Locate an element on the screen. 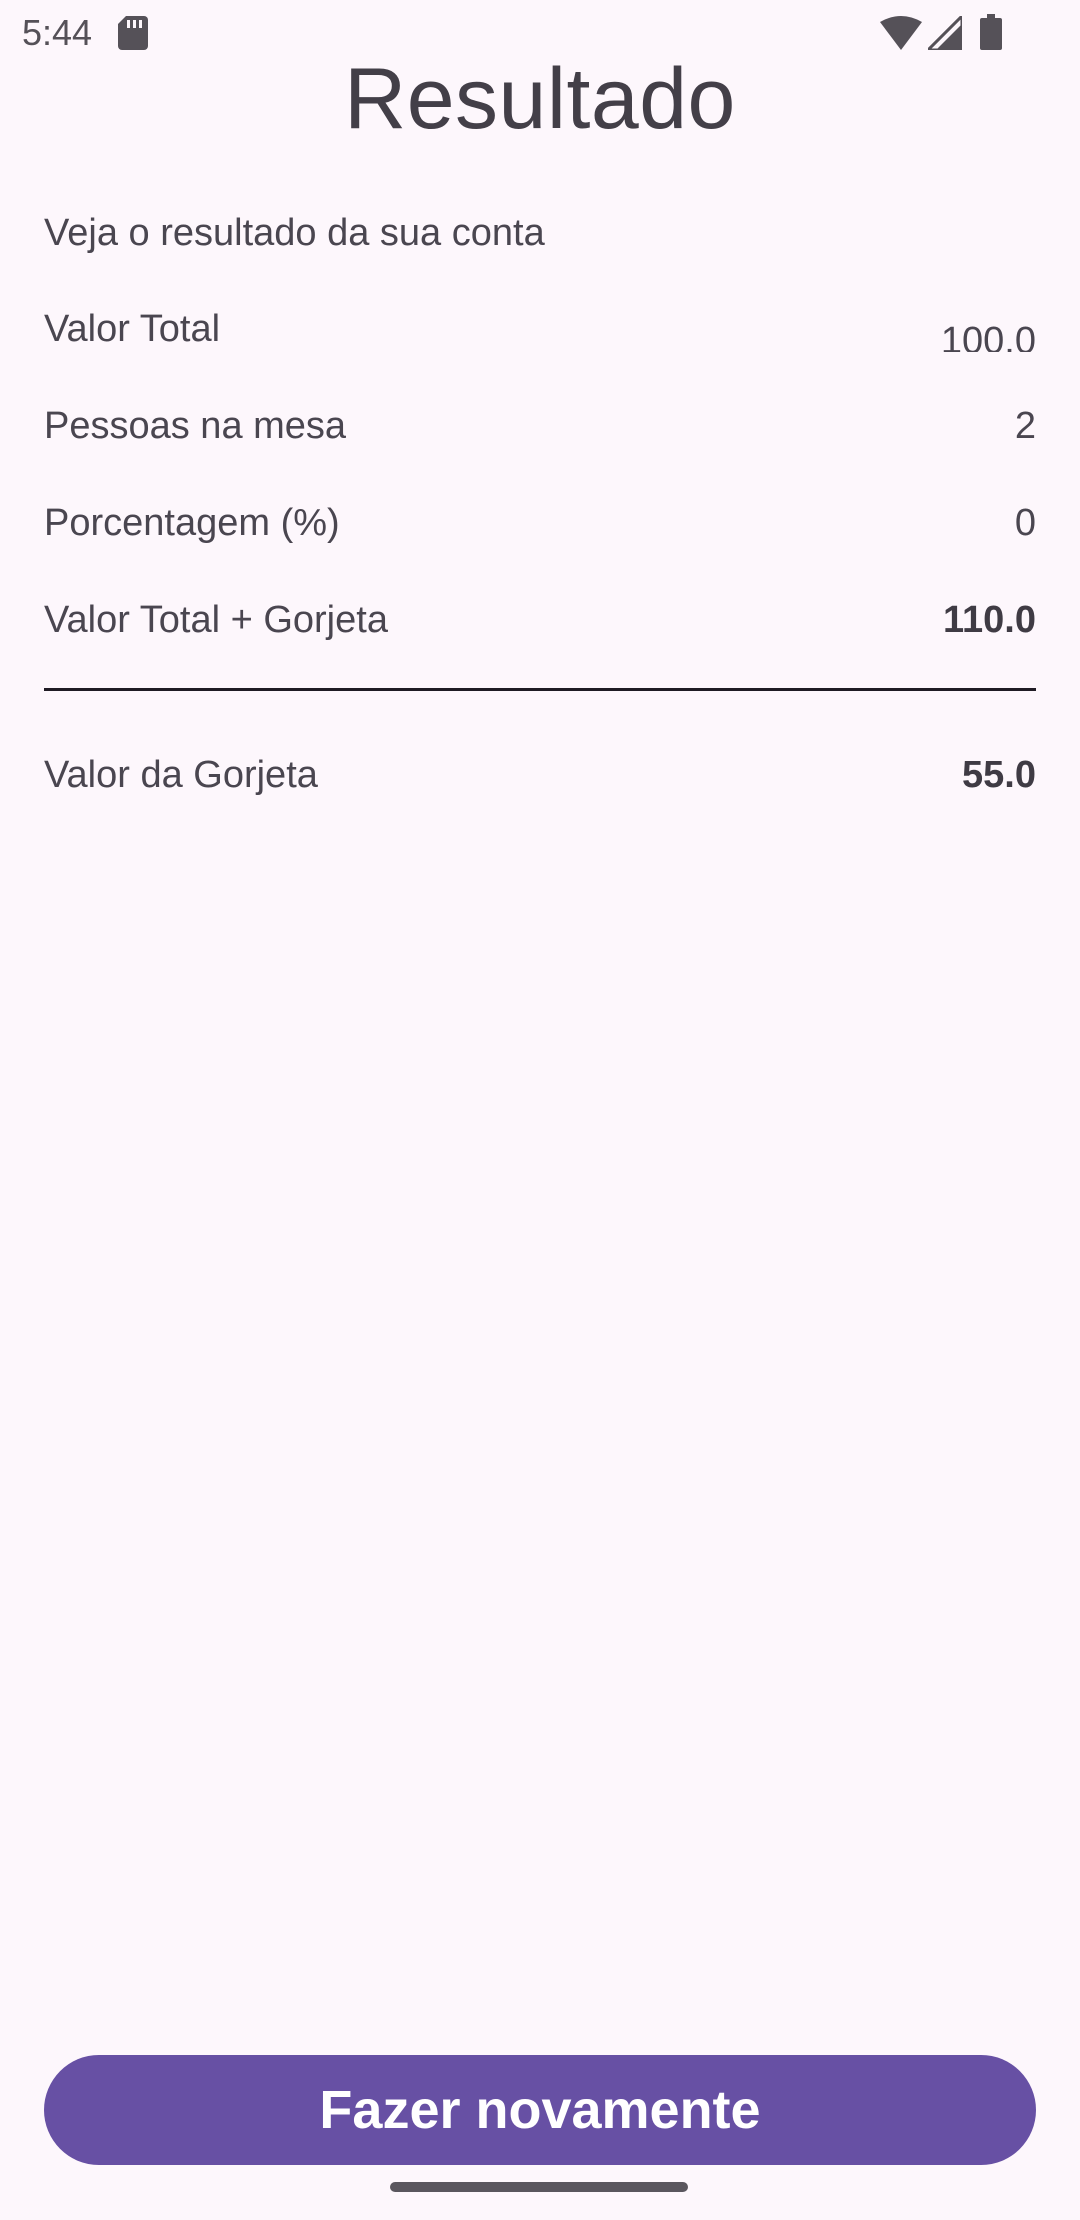  row-porcentagem: Porcentagem (%) 0 is located at coordinates (540, 532).